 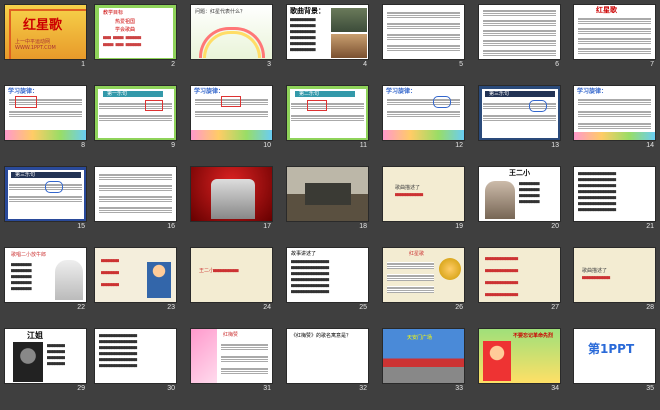 I want to click on slide-number: 4, so click(x=365, y=64).